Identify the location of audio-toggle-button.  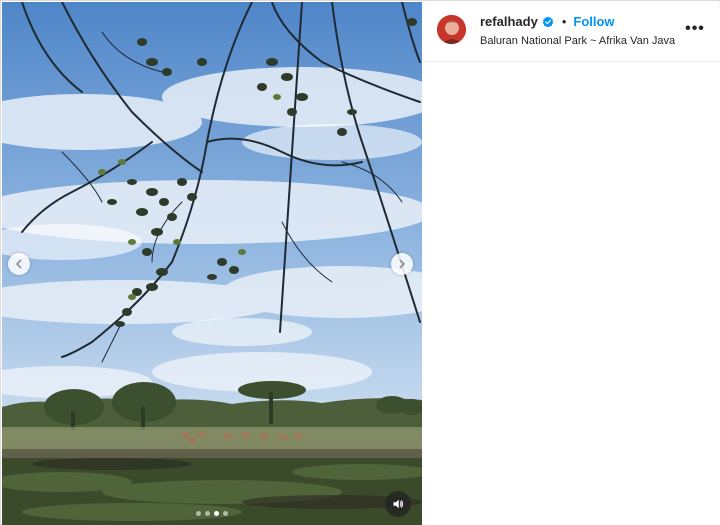
(398, 504).